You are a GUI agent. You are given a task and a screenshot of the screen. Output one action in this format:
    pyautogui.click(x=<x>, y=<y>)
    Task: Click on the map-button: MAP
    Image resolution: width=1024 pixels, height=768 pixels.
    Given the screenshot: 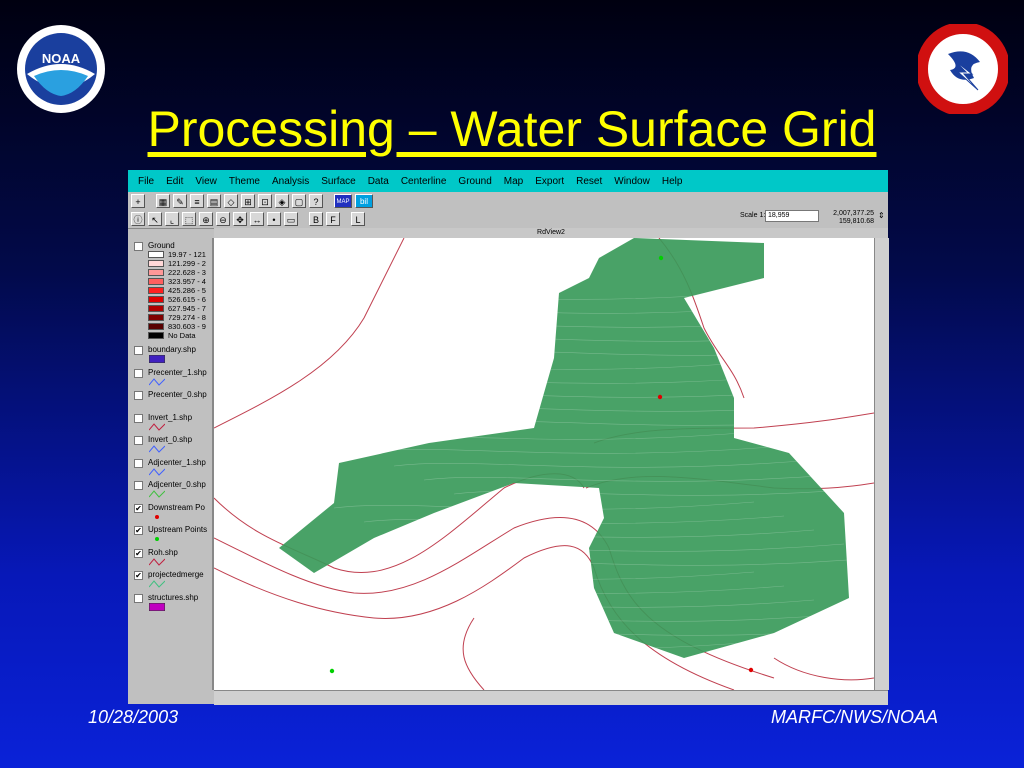 What is the action you would take?
    pyautogui.click(x=343, y=201)
    